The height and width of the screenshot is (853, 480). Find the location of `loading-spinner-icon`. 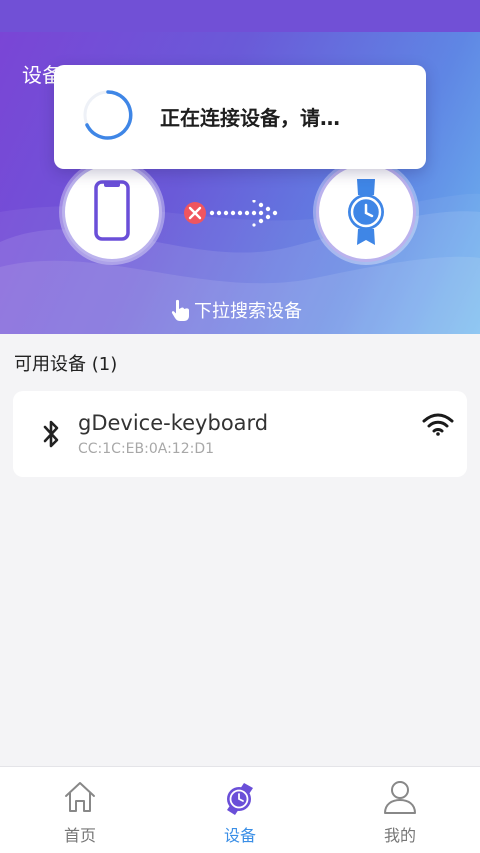

loading-spinner-icon is located at coordinates (108, 115).